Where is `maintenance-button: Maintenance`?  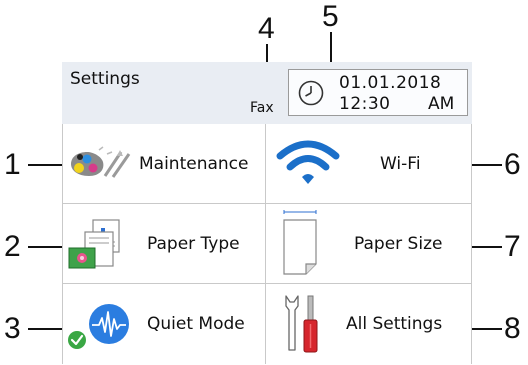
maintenance-button: Maintenance is located at coordinates (164, 164).